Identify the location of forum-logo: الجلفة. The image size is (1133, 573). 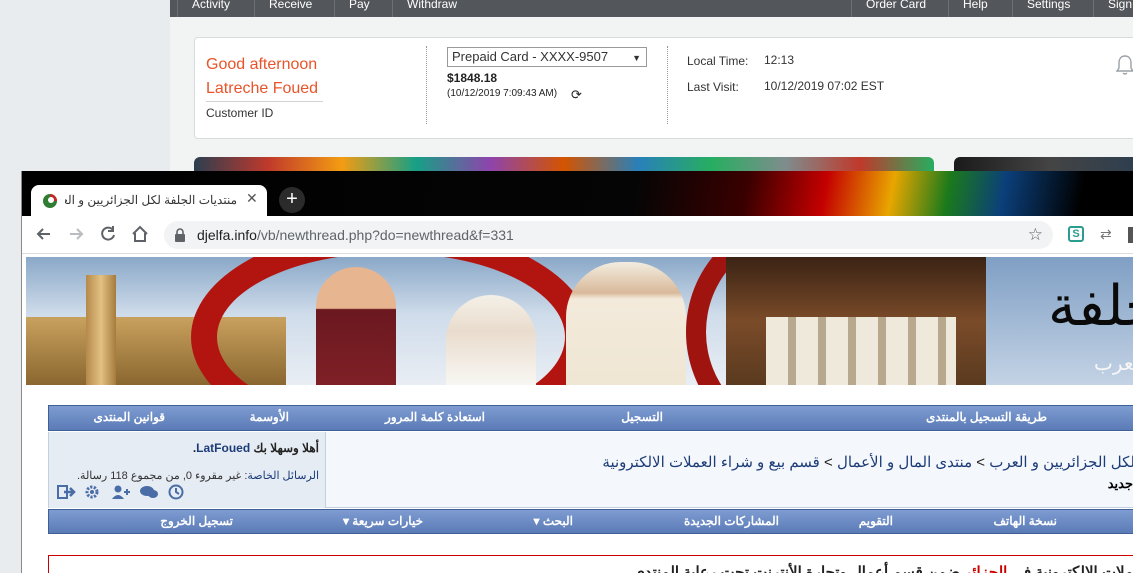
(1090, 307).